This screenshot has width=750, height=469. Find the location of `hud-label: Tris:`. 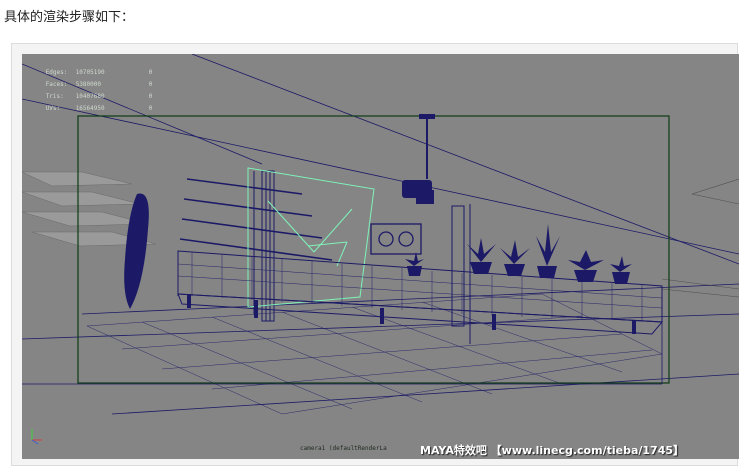

hud-label: Tris: is located at coordinates (54, 96).